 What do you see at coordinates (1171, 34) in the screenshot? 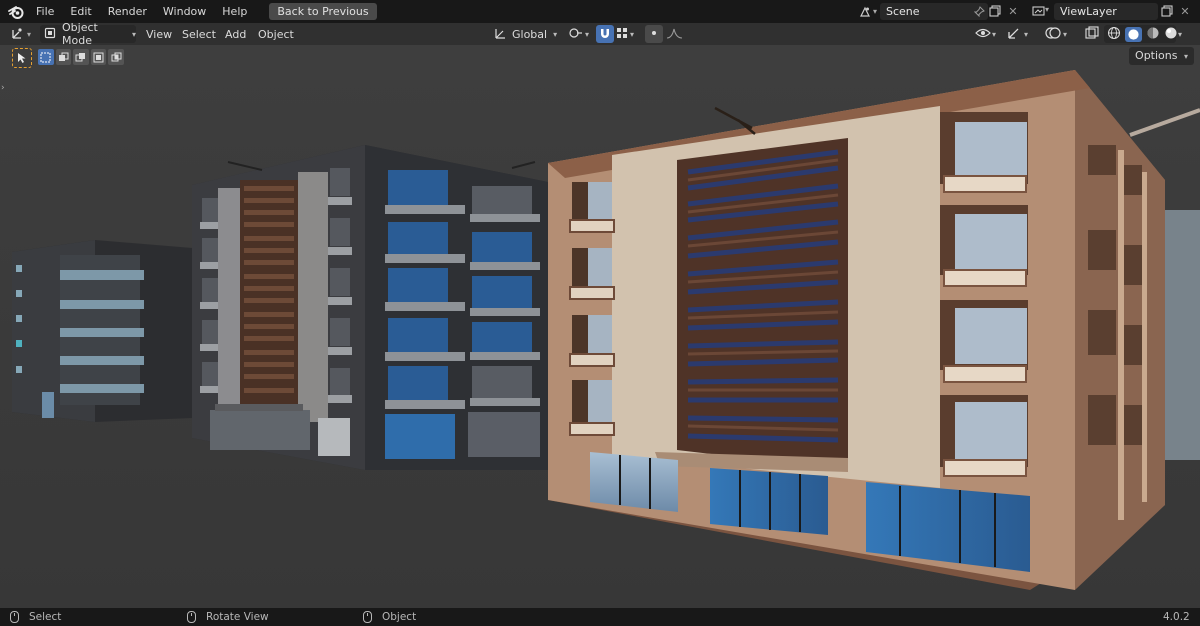
I see `rendered-shading-icon` at bounding box center [1171, 34].